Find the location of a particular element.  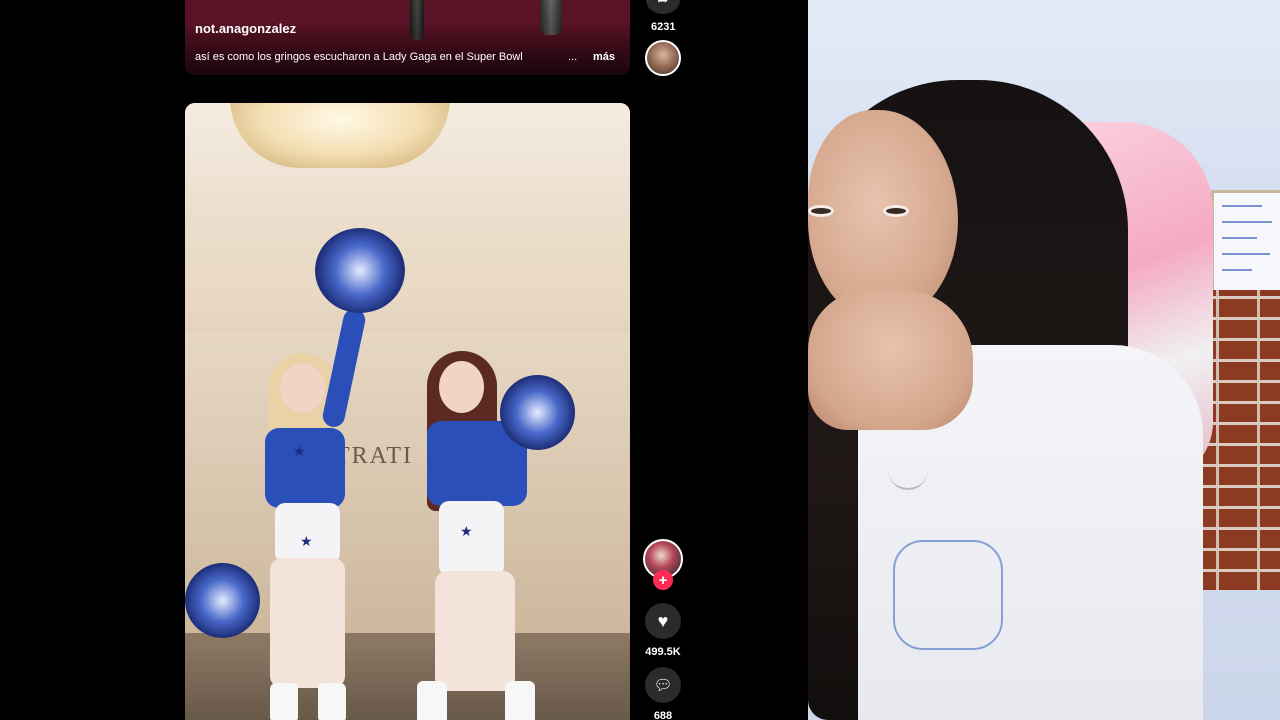

share-count: 6231 is located at coordinates (663, 27).